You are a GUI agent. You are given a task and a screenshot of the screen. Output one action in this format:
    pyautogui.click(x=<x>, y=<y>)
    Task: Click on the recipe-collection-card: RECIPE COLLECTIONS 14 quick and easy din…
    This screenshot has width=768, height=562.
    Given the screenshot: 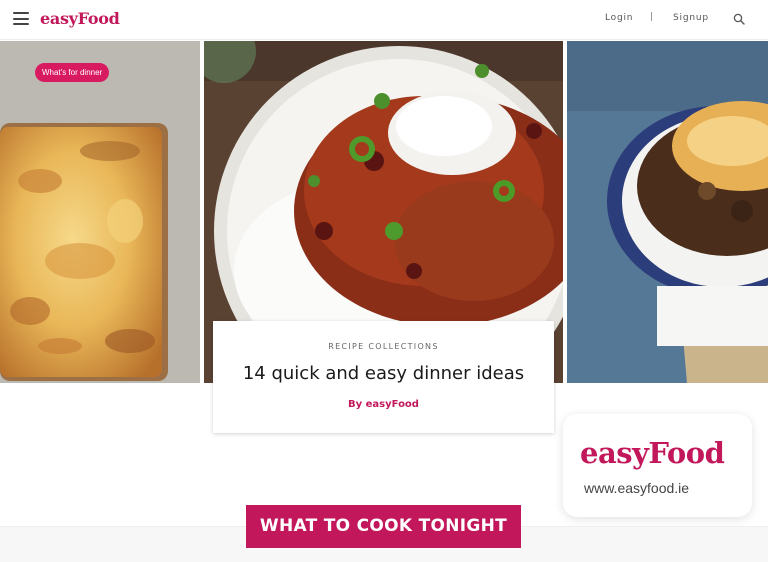 What is the action you would take?
    pyautogui.click(x=383, y=377)
    